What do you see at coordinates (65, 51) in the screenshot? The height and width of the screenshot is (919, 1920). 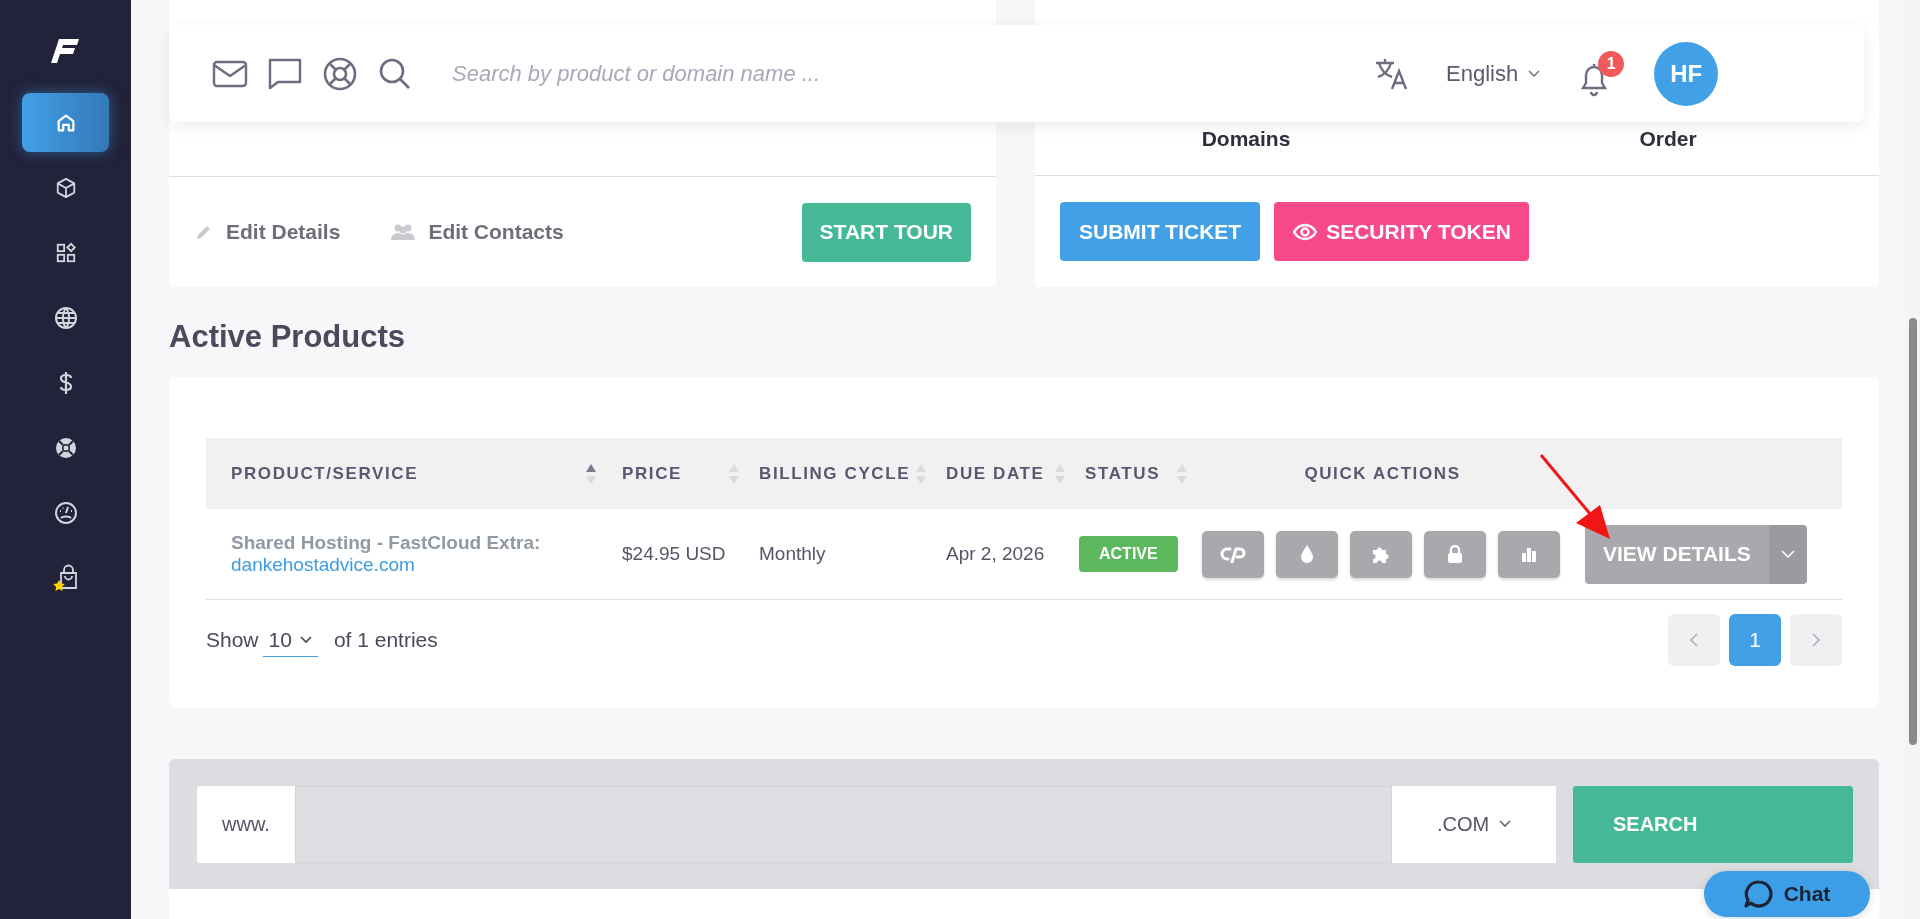 I see `logo-icon` at bounding box center [65, 51].